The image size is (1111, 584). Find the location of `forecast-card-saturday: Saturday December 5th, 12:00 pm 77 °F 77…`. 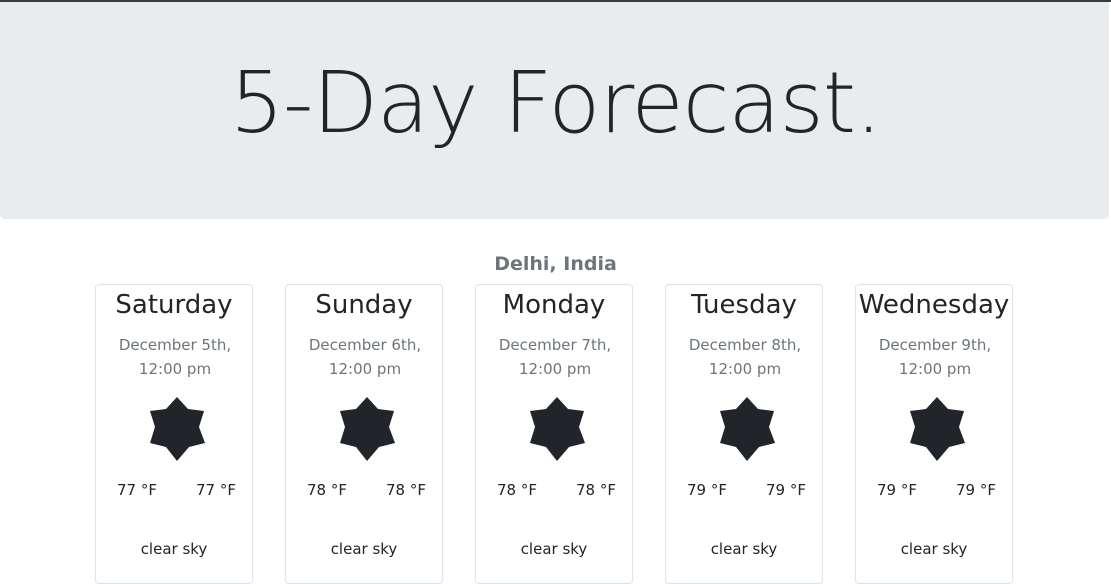

forecast-card-saturday: Saturday December 5th, 12:00 pm 77 °F 77… is located at coordinates (174, 434).